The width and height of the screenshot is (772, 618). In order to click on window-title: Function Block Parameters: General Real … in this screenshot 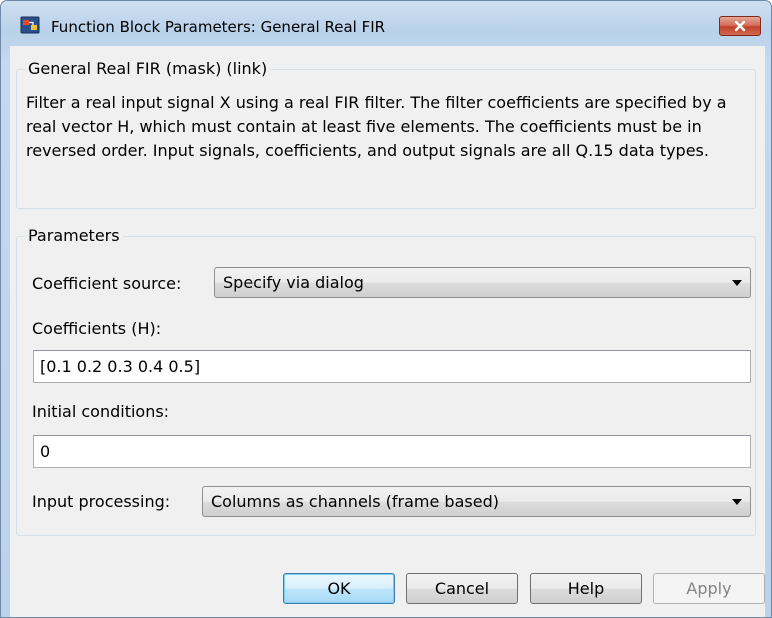, I will do `click(218, 27)`.